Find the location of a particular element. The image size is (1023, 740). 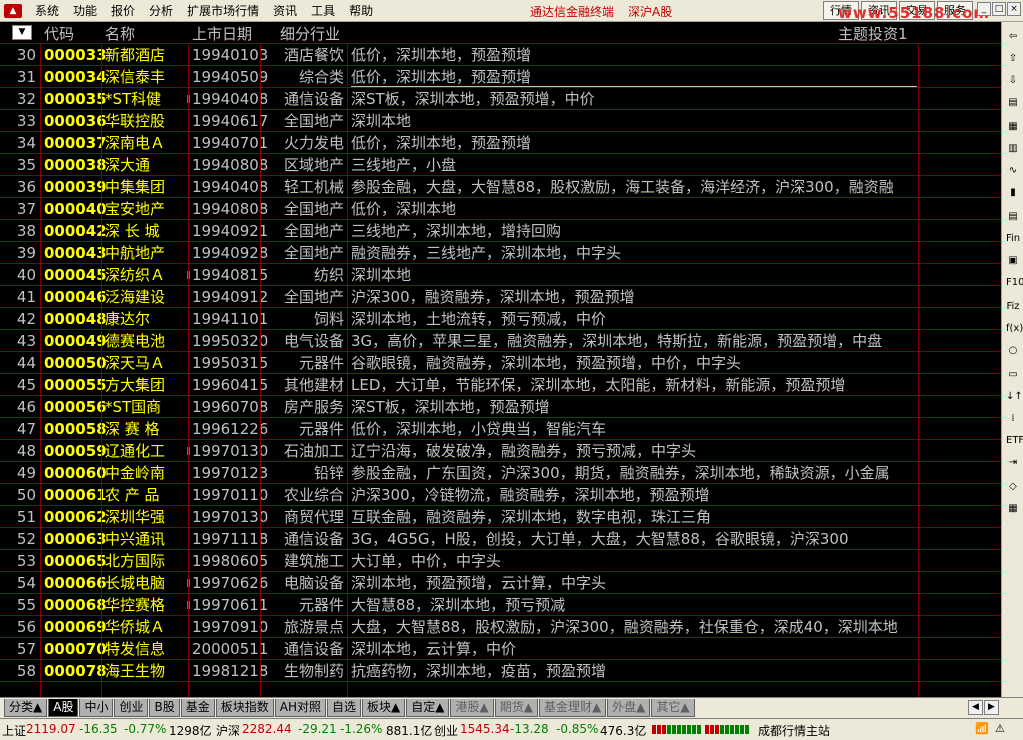

category-tab: 分类▲ is located at coordinates (26, 708).